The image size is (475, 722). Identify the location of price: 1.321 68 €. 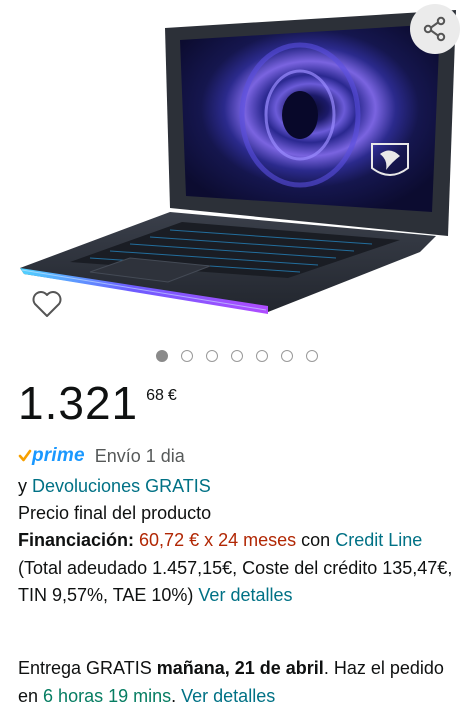
(97, 405).